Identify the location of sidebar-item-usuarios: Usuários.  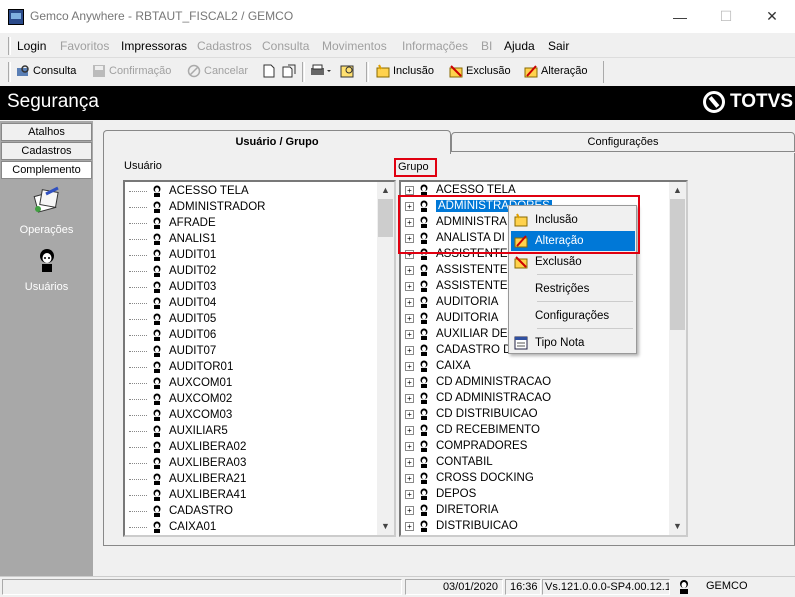
(46, 287).